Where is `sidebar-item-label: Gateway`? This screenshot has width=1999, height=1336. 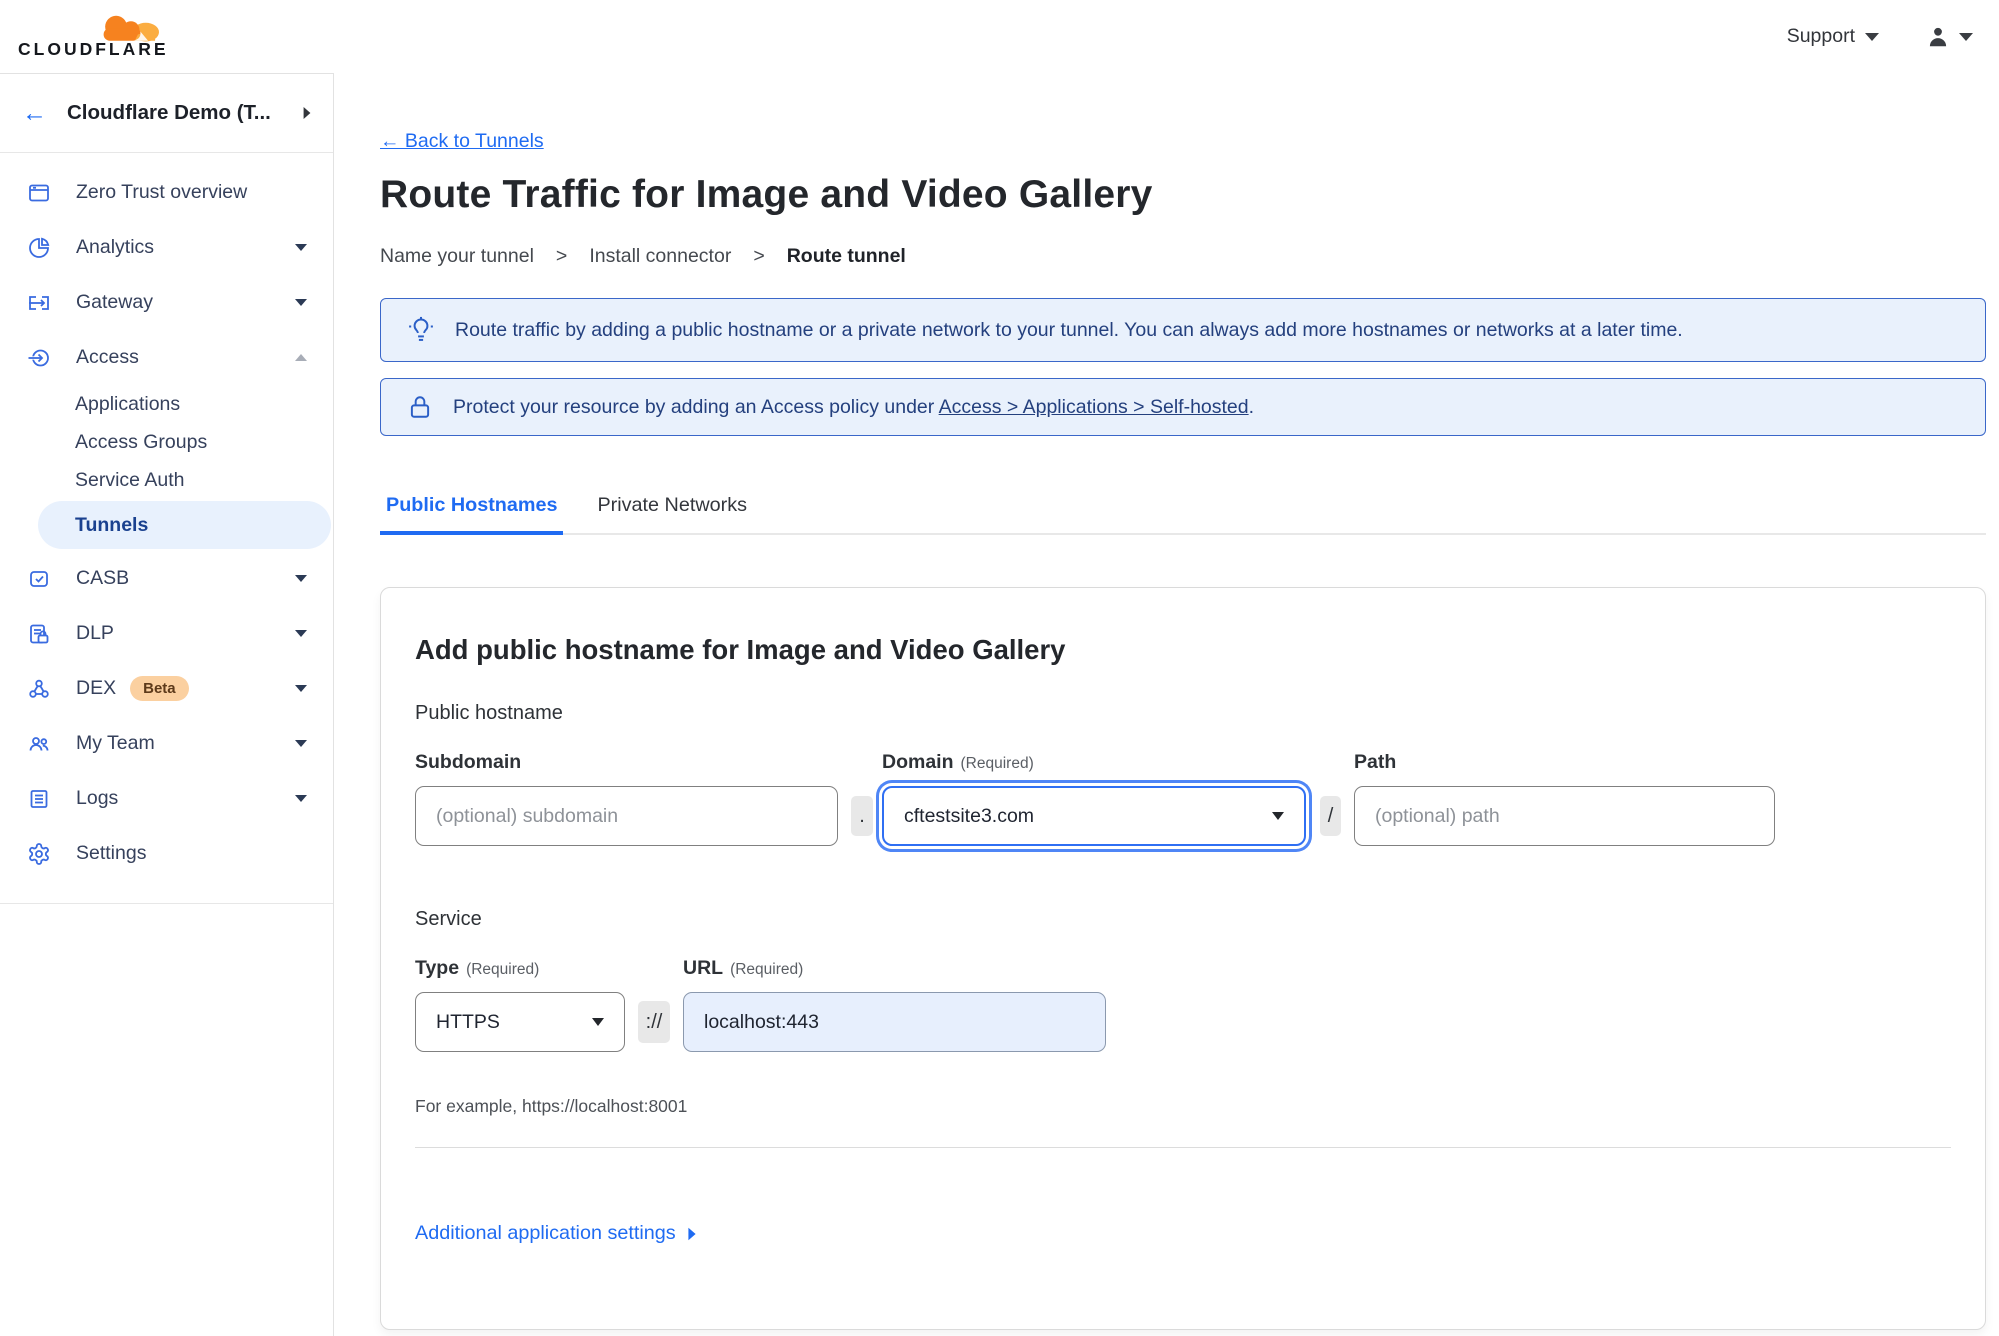
sidebar-item-label: Gateway is located at coordinates (114, 302).